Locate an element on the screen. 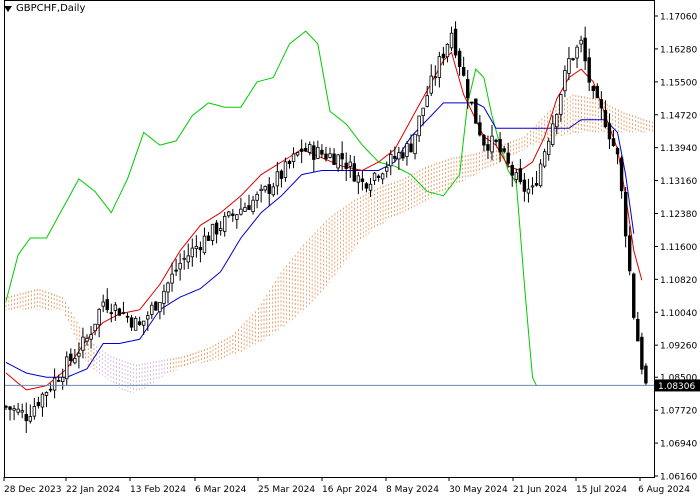  y-tick-label: 1.15500 is located at coordinates (678, 83).